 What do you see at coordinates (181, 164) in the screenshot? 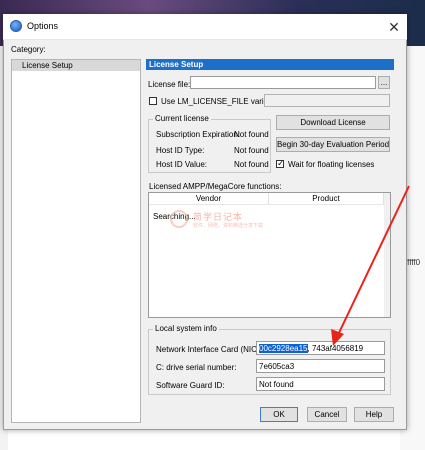
I see `host-id-value-label: Host ID Value:` at bounding box center [181, 164].